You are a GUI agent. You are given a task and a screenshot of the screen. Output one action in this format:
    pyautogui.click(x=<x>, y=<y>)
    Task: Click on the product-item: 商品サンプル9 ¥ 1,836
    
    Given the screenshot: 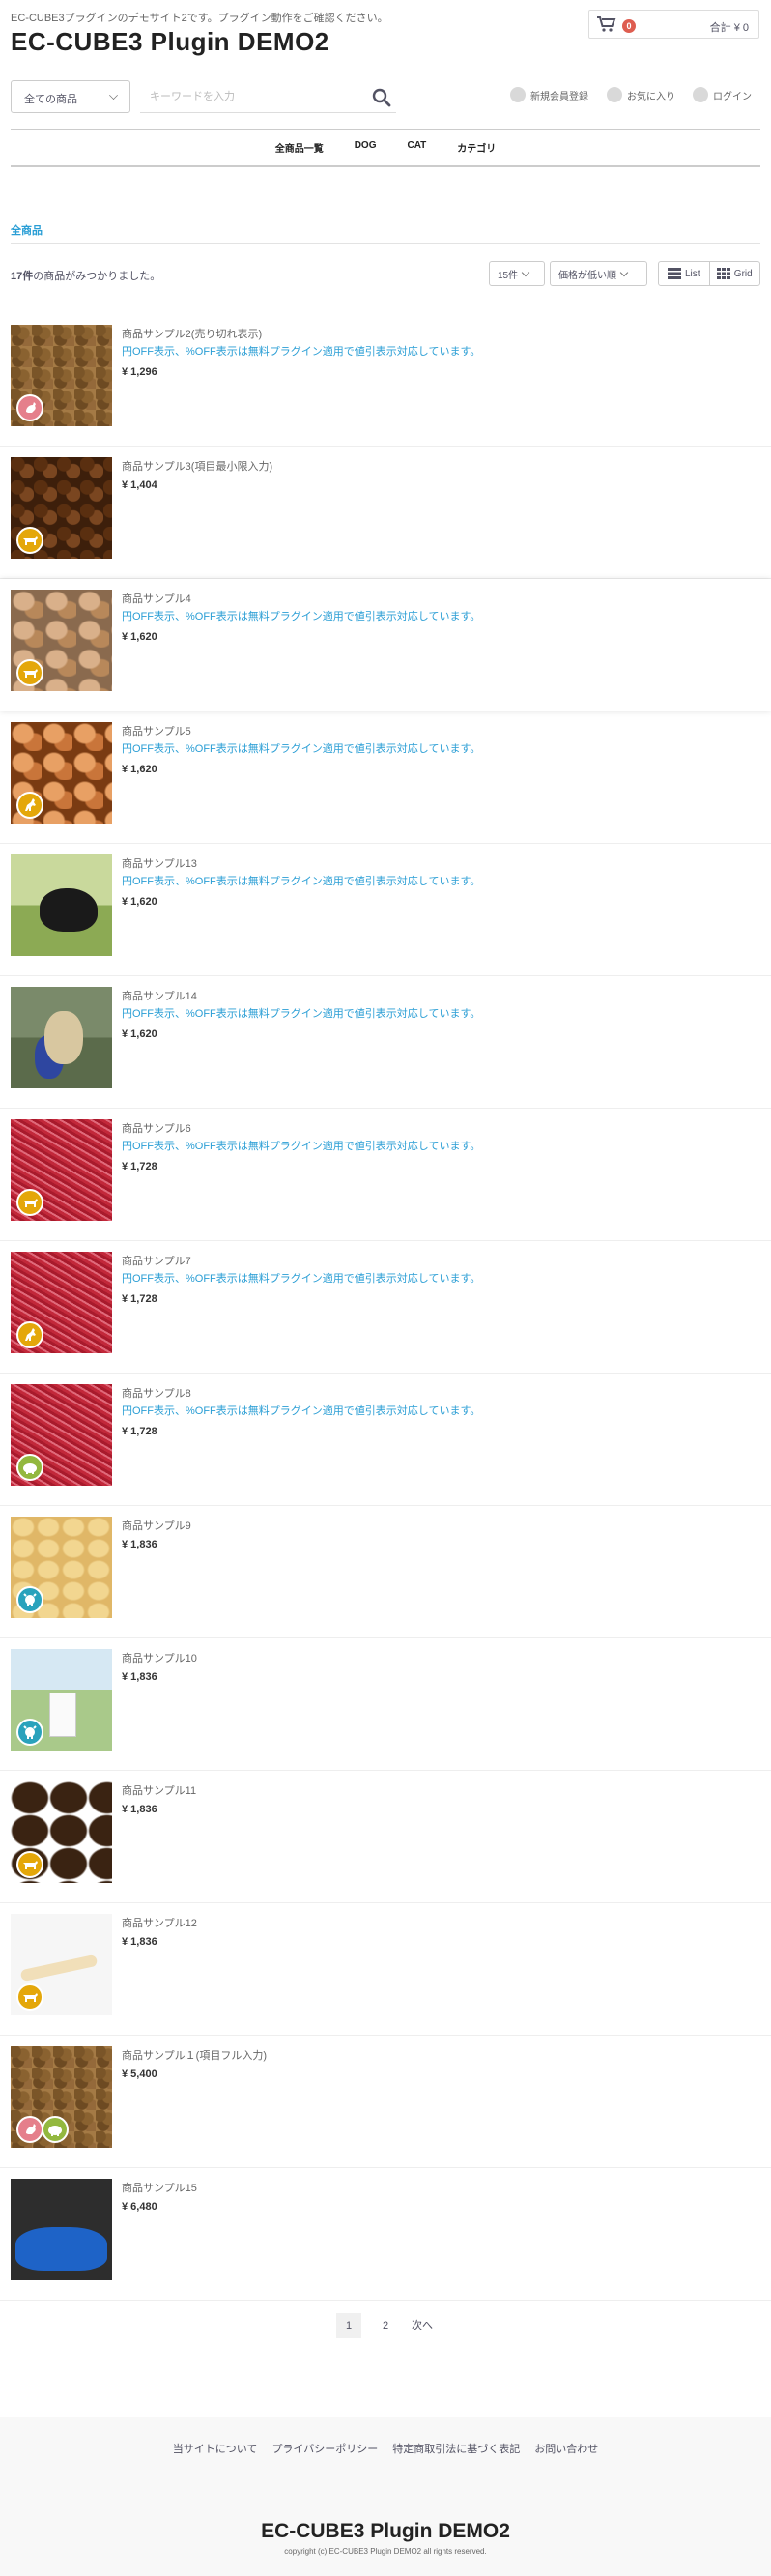 What is the action you would take?
    pyautogui.click(x=386, y=1572)
    